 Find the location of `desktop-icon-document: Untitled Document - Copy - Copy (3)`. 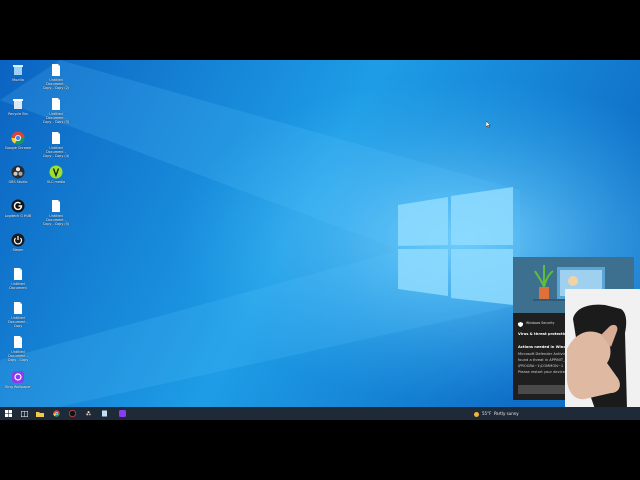

desktop-icon-document: Untitled Document - Copy - Copy (3) is located at coordinates (56, 110).